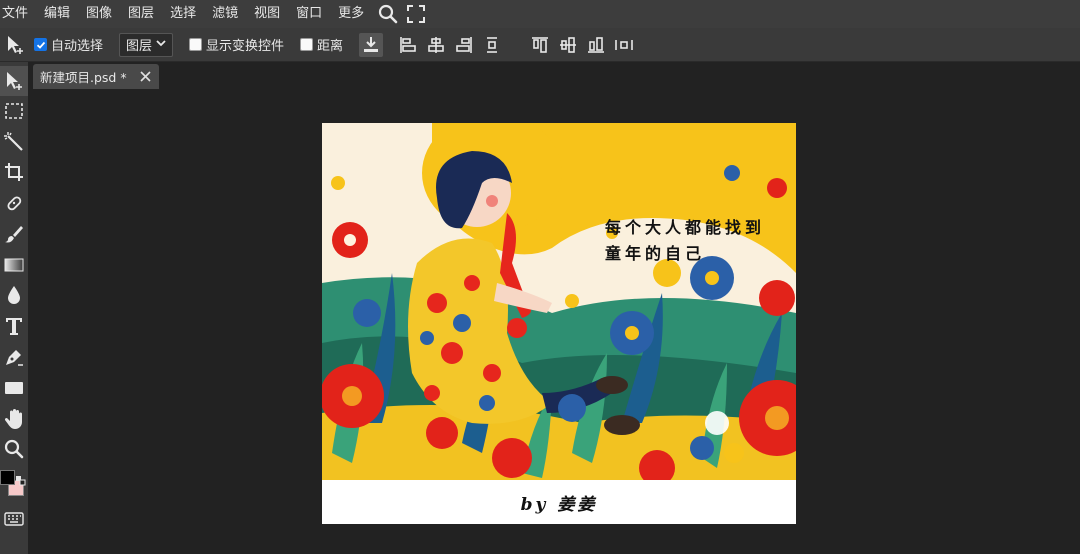 This screenshot has height=554, width=1080. What do you see at coordinates (436, 45) in the screenshot?
I see `align-horizontal-centers-icon` at bounding box center [436, 45].